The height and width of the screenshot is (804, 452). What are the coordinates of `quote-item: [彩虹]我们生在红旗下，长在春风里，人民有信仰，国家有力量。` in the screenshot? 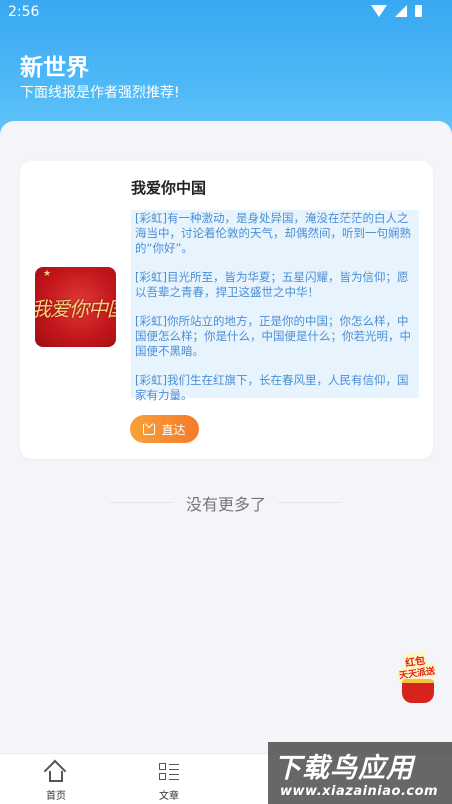 It's located at (272, 387).